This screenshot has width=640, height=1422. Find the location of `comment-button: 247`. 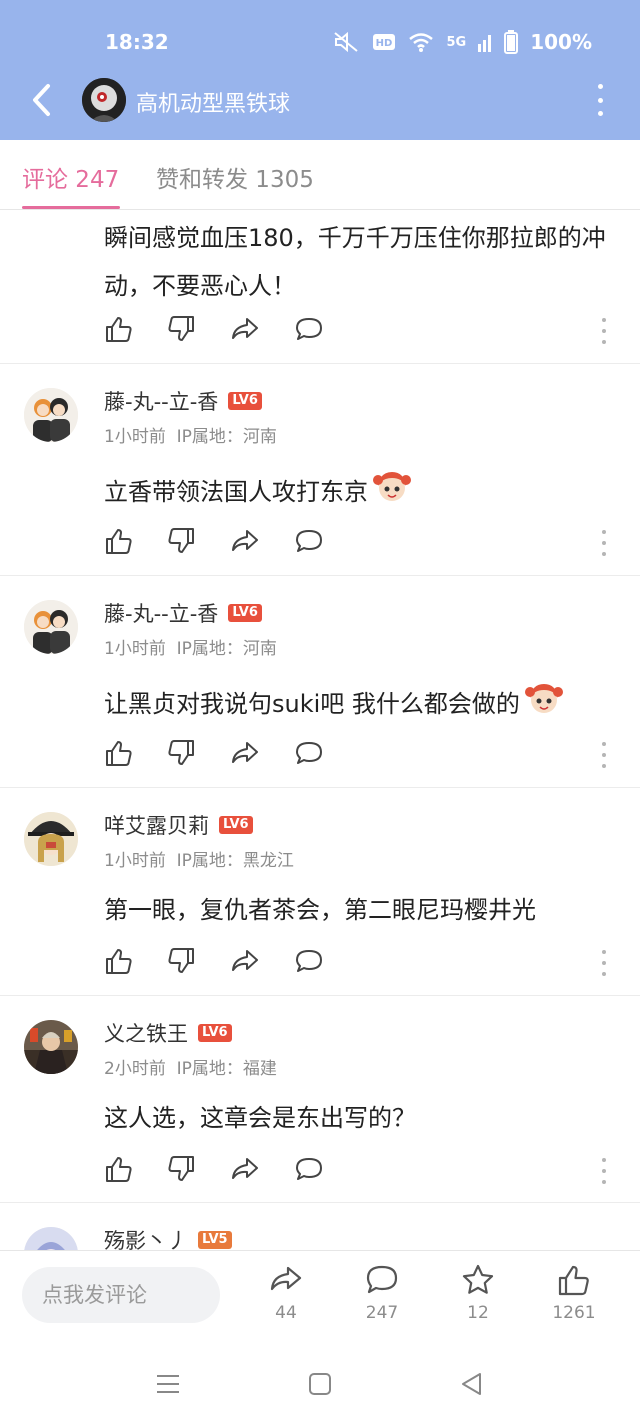

comment-button: 247 is located at coordinates (382, 1293).